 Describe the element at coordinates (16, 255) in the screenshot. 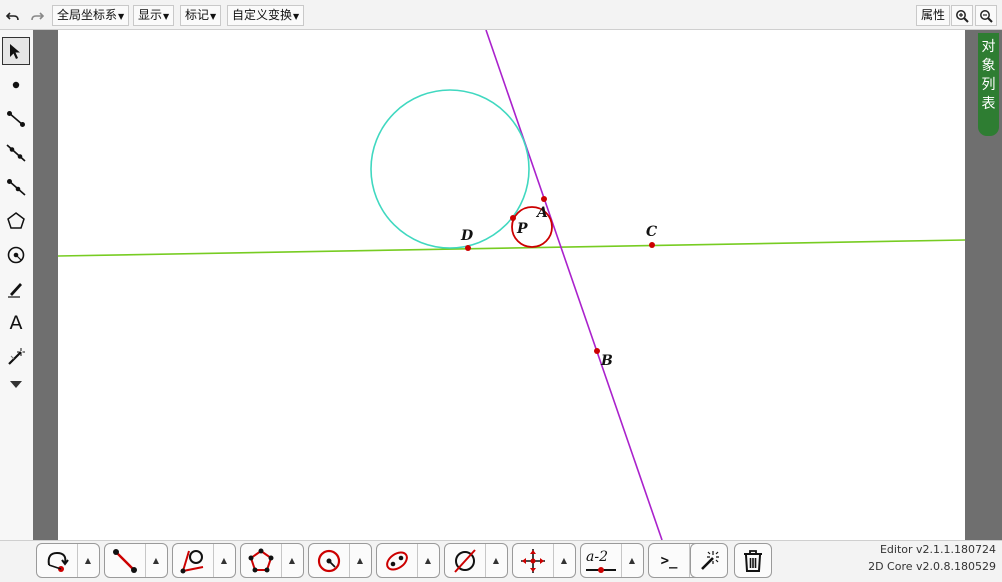

I see `circle-icon` at that location.